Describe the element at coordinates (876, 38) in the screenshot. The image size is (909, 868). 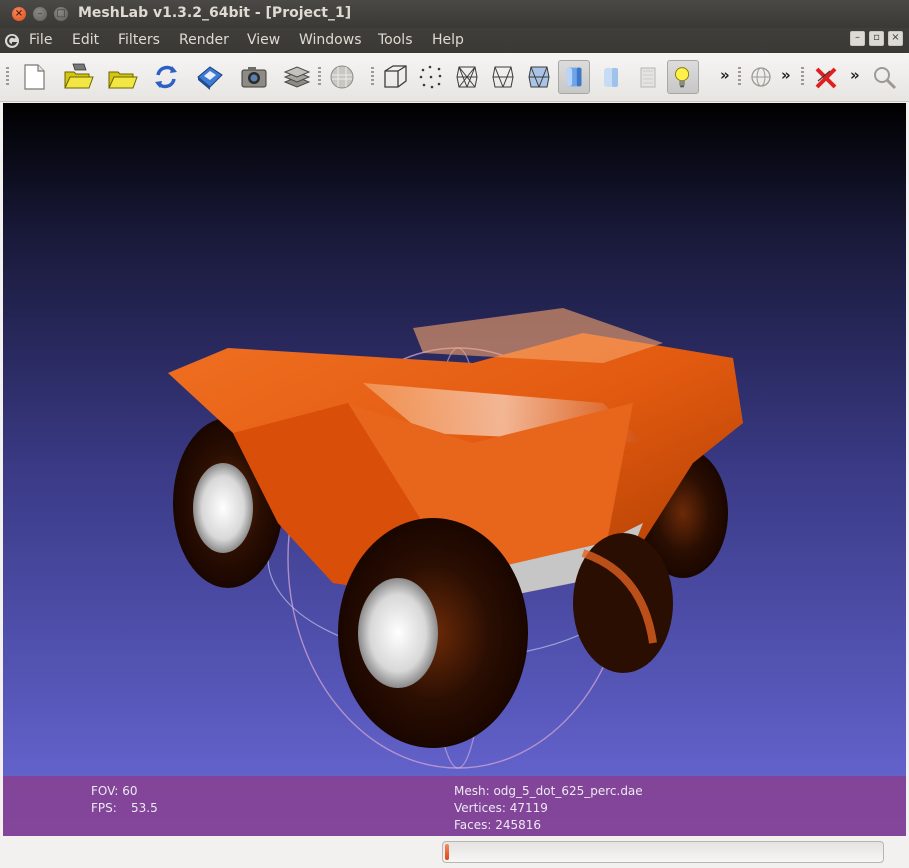
I see `mdi-restore-button: ▫` at that location.